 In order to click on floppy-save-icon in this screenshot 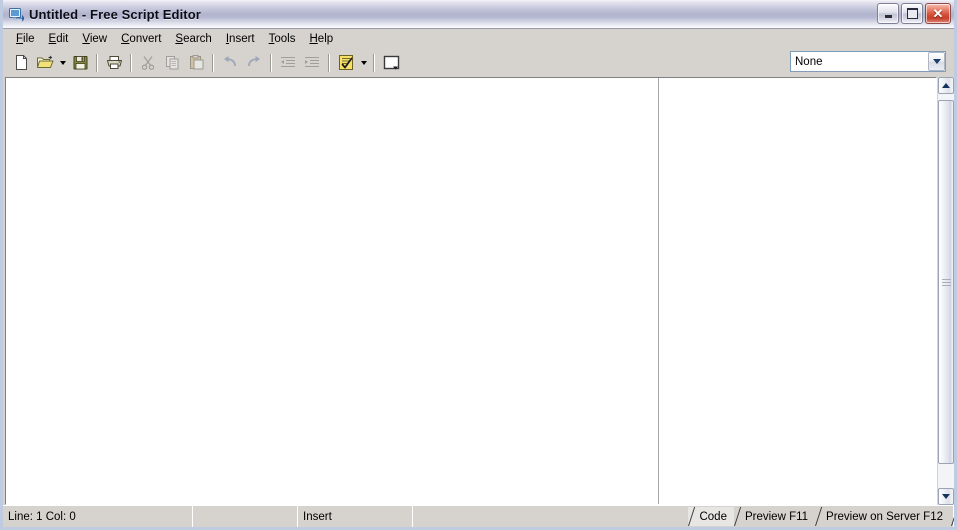, I will do `click(80, 63)`.